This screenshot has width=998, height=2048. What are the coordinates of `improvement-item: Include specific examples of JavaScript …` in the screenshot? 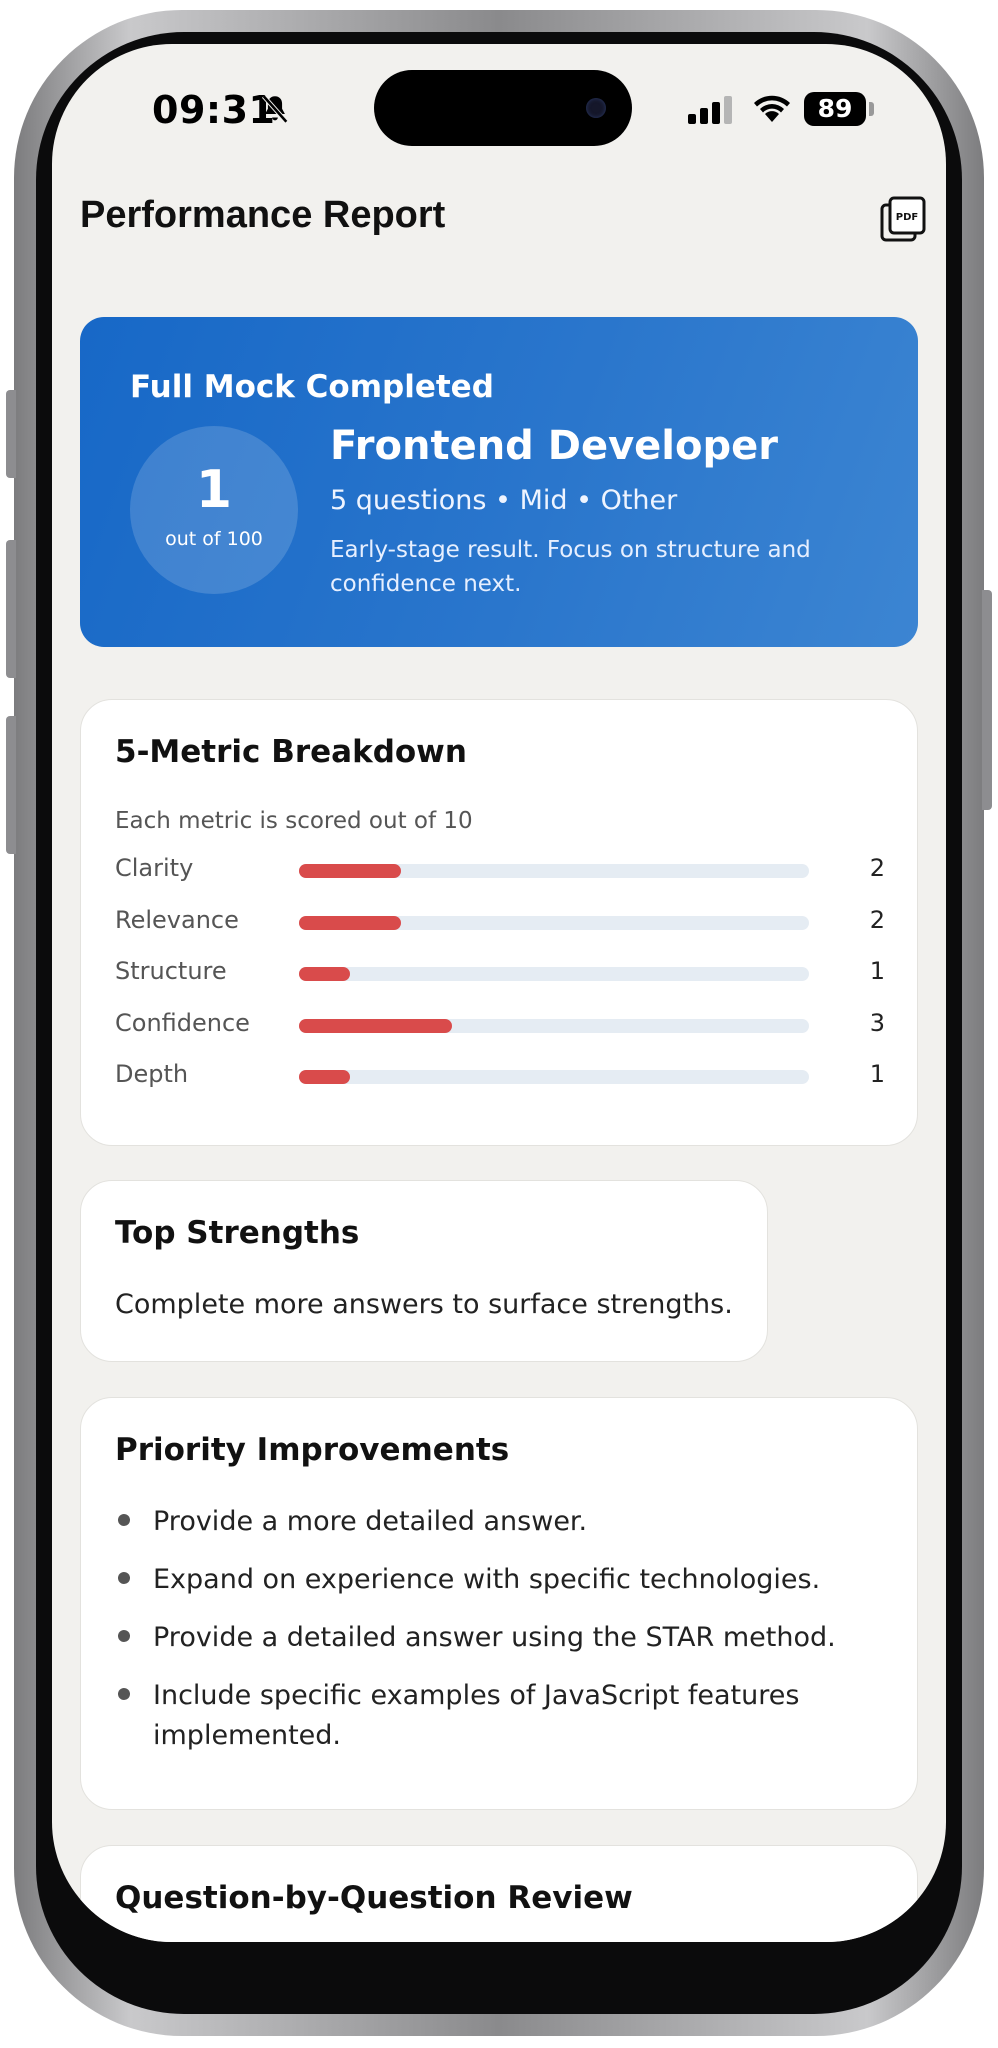 It's located at (495, 1716).